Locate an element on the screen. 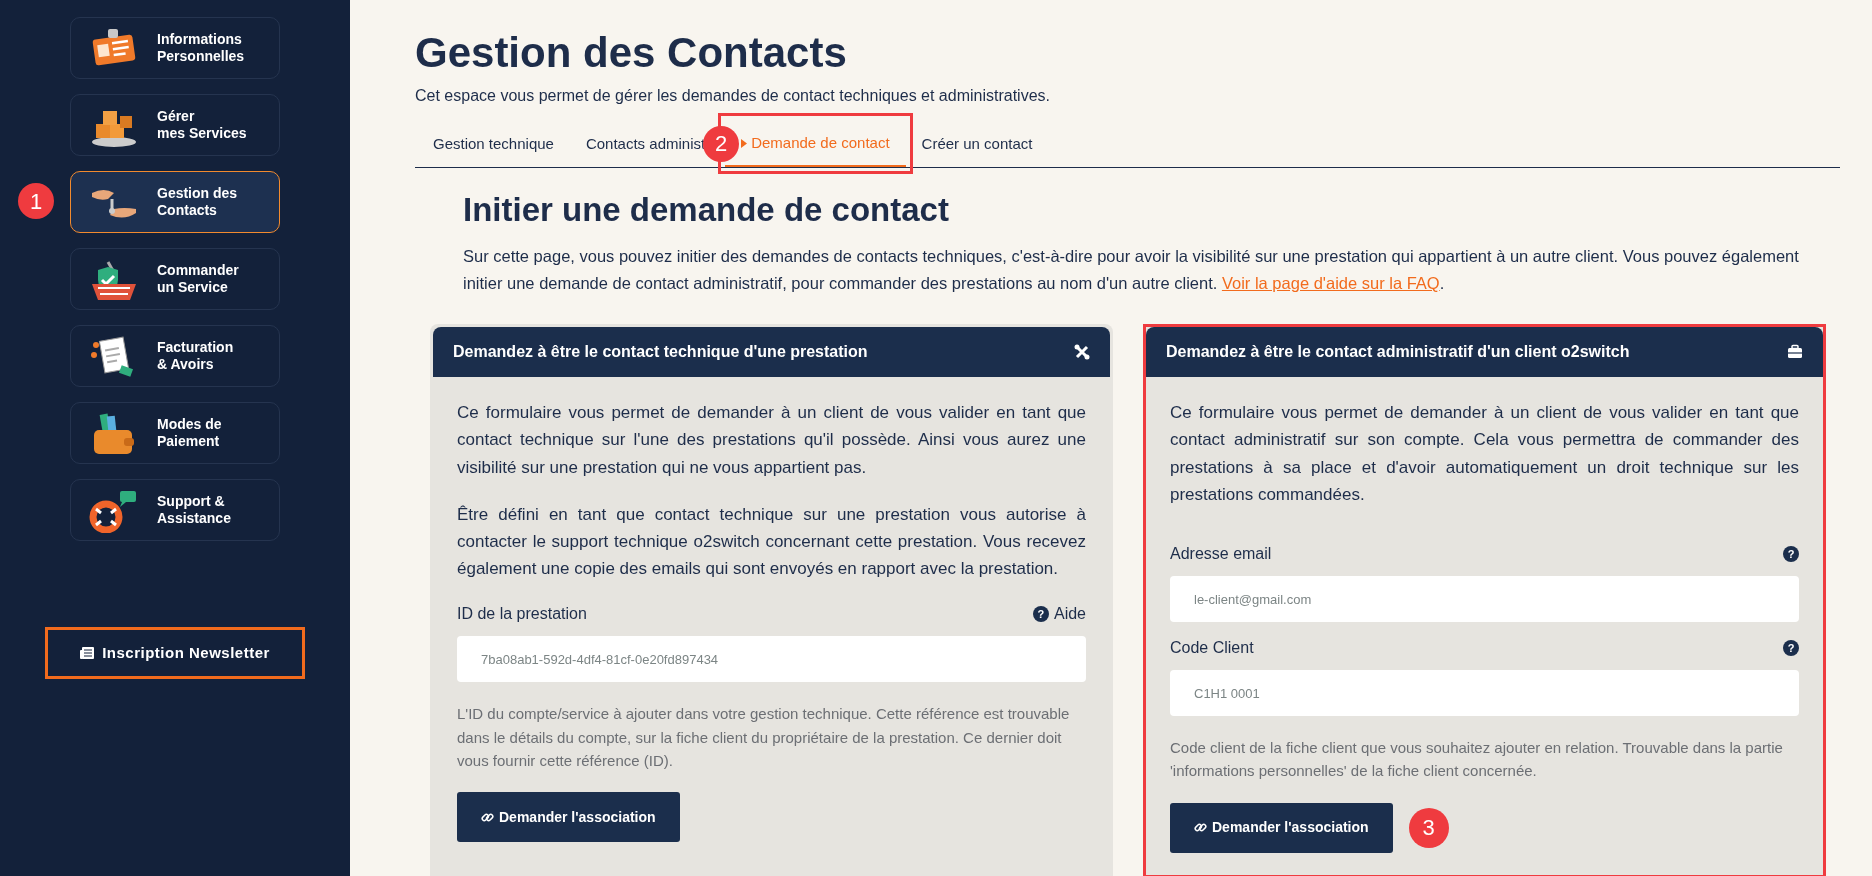 This screenshot has width=1872, height=876. sidebar-item: Facturation & Avoirs is located at coordinates (175, 356).